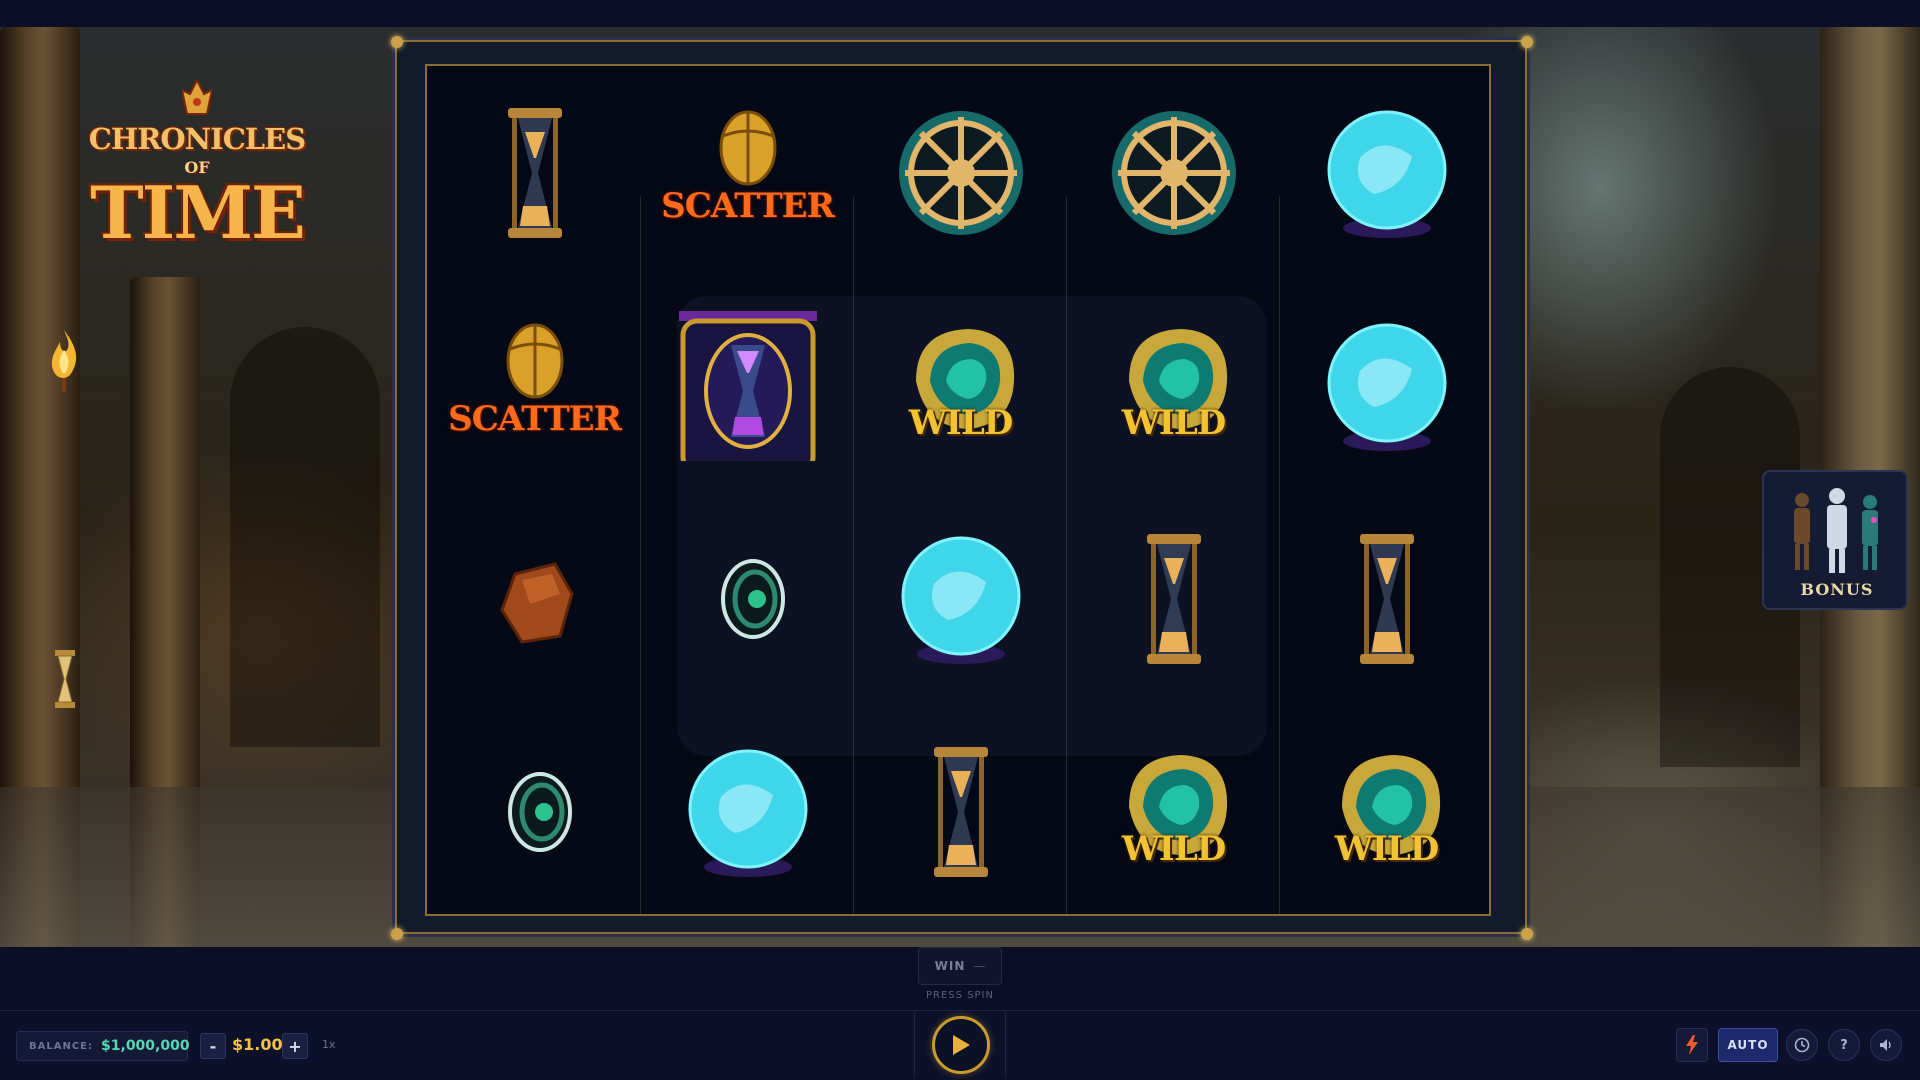 The image size is (1920, 1080). What do you see at coordinates (197, 97) in the screenshot?
I see `logo-crown-icon` at bounding box center [197, 97].